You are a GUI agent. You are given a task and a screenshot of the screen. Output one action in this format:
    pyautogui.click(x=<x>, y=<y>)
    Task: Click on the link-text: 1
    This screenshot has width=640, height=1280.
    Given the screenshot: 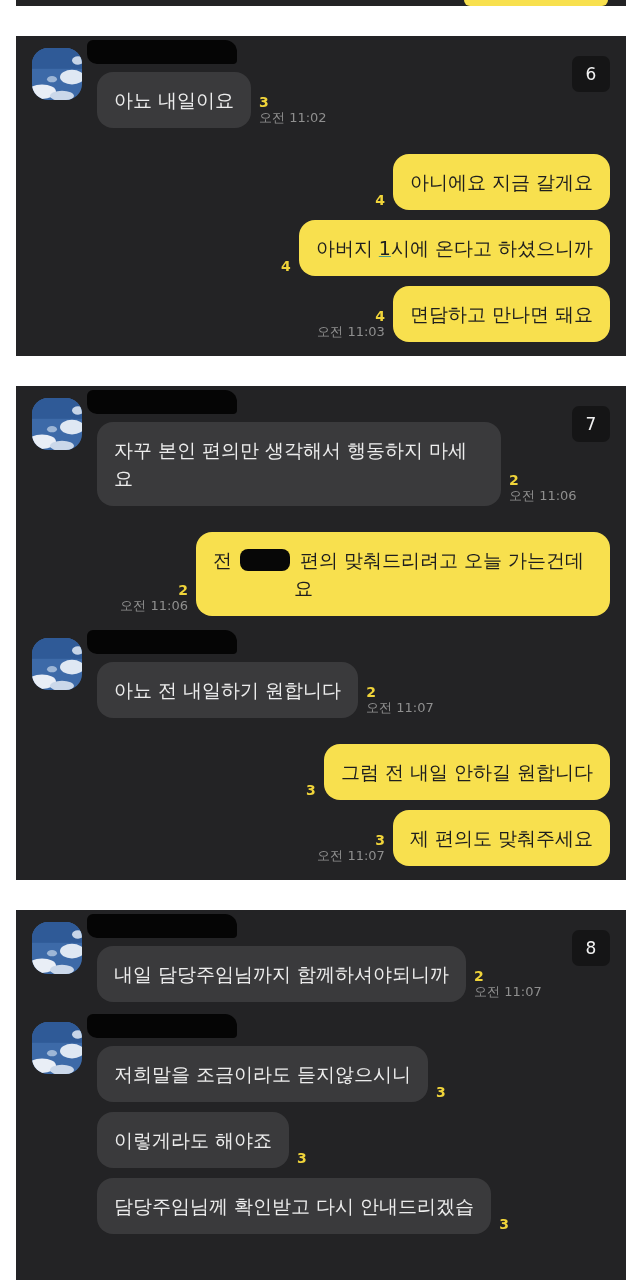 What is the action you would take?
    pyautogui.click(x=384, y=248)
    